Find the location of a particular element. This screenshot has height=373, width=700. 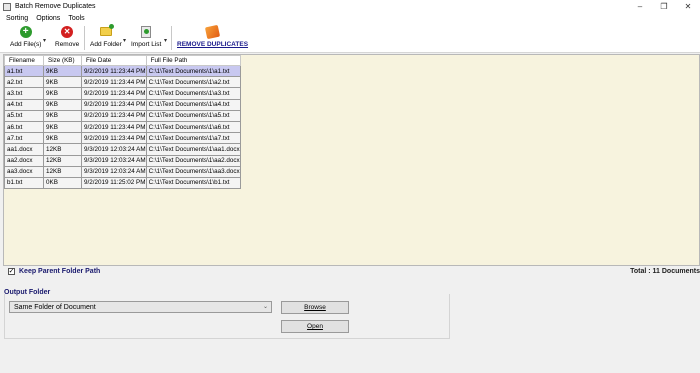

cell-full-path: C:\1\Text Documents\1\b1.txt is located at coordinates (193, 183).